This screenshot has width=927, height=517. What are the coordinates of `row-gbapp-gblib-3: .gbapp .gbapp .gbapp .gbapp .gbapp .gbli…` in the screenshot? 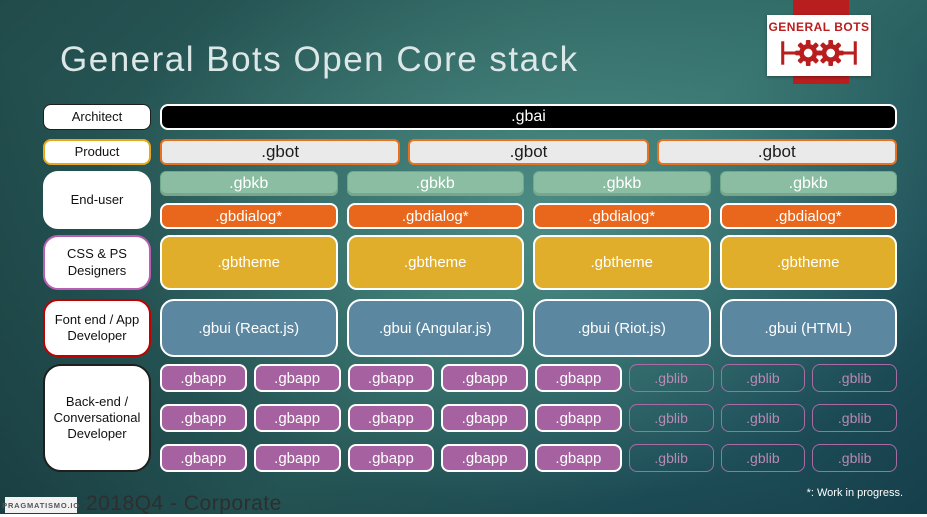 It's located at (528, 458).